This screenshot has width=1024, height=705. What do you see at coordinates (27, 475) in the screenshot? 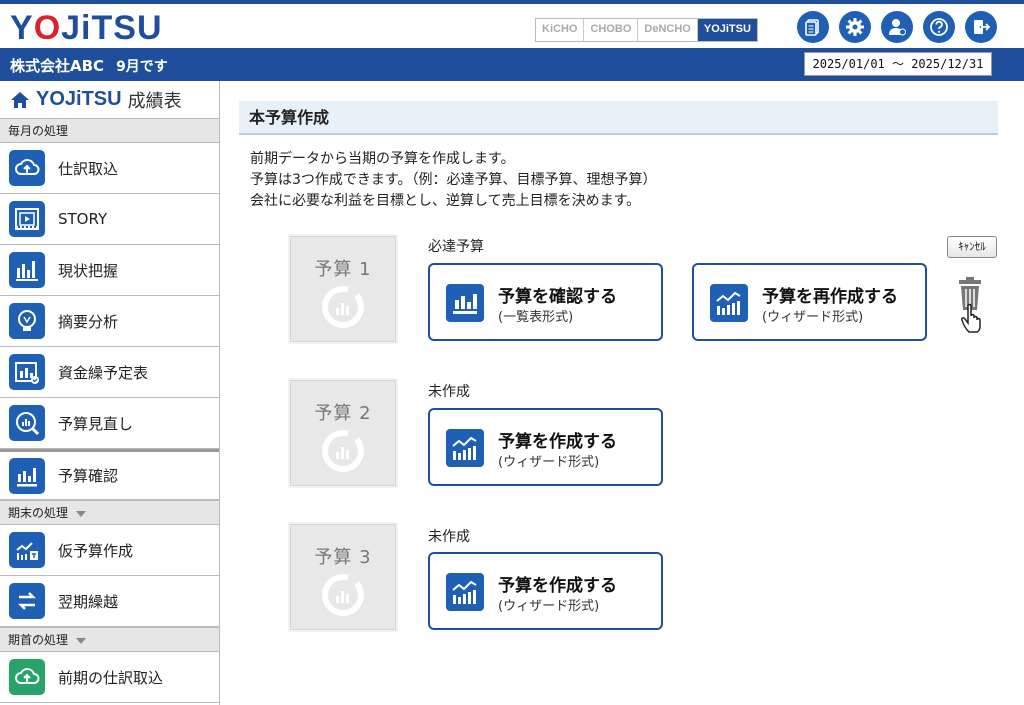
I see `budget-check-icon` at bounding box center [27, 475].